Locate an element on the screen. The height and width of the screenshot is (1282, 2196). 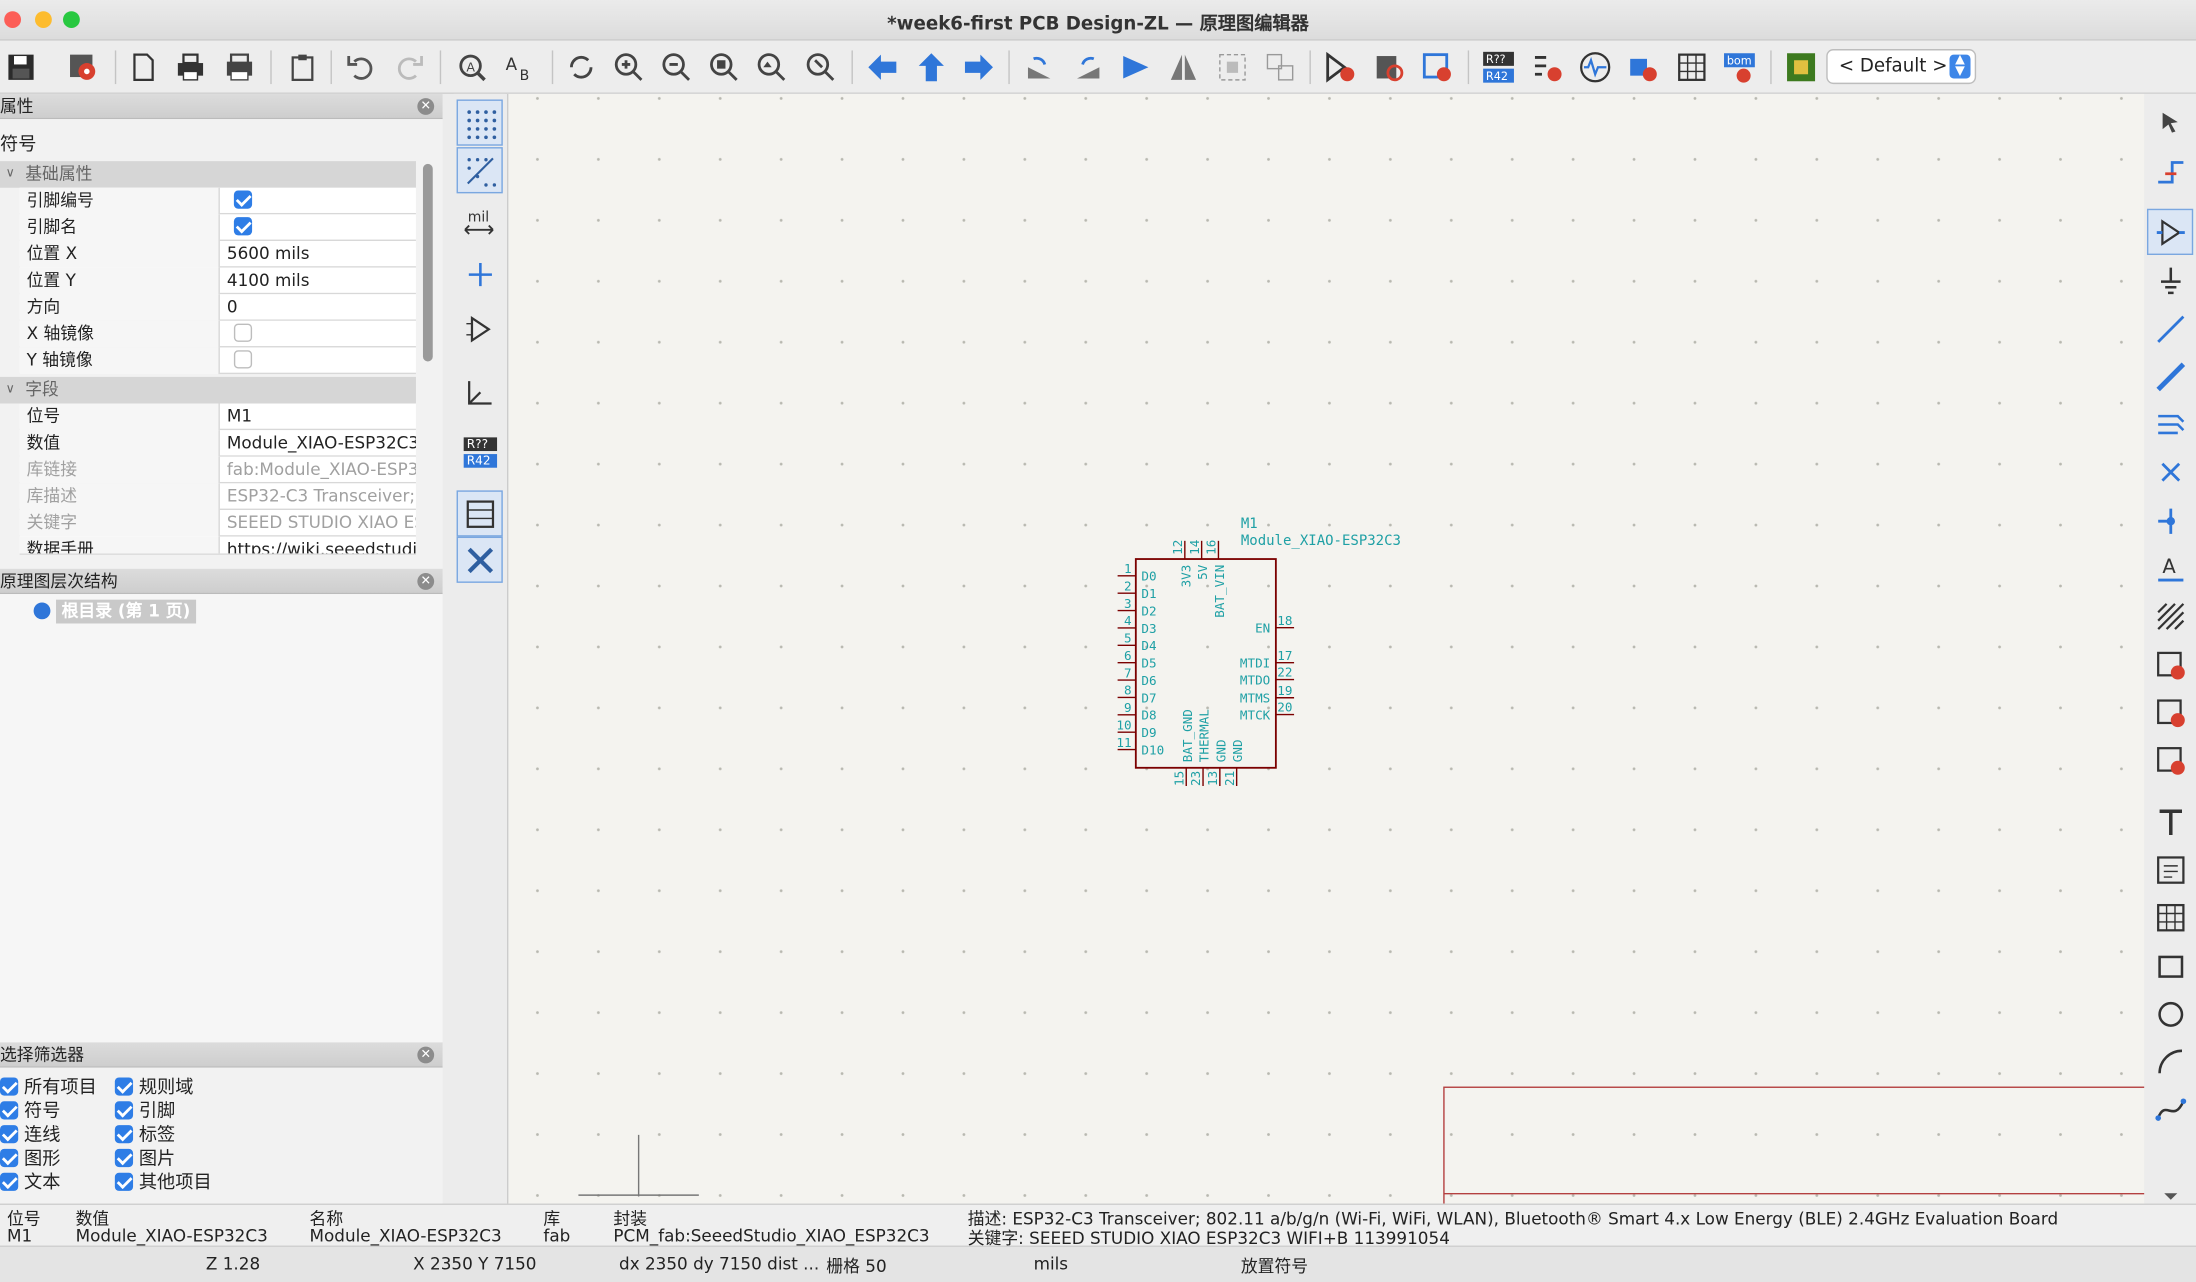
add-wire-icon is located at coordinates (2170, 328).